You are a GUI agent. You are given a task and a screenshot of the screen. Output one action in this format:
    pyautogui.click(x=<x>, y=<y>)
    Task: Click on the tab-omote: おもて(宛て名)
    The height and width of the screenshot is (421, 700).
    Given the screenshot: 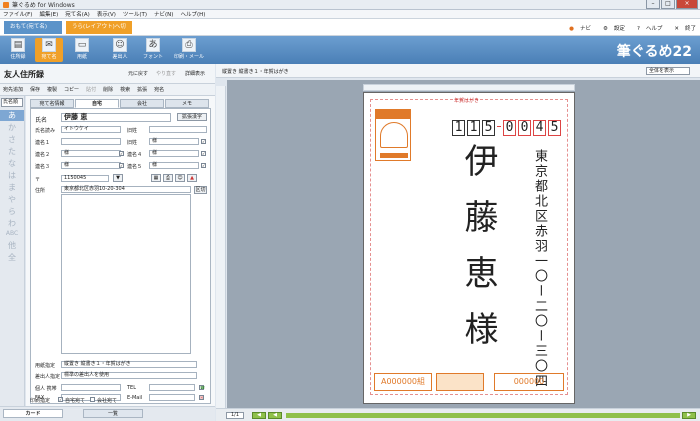 What is the action you would take?
    pyautogui.click(x=33, y=27)
    